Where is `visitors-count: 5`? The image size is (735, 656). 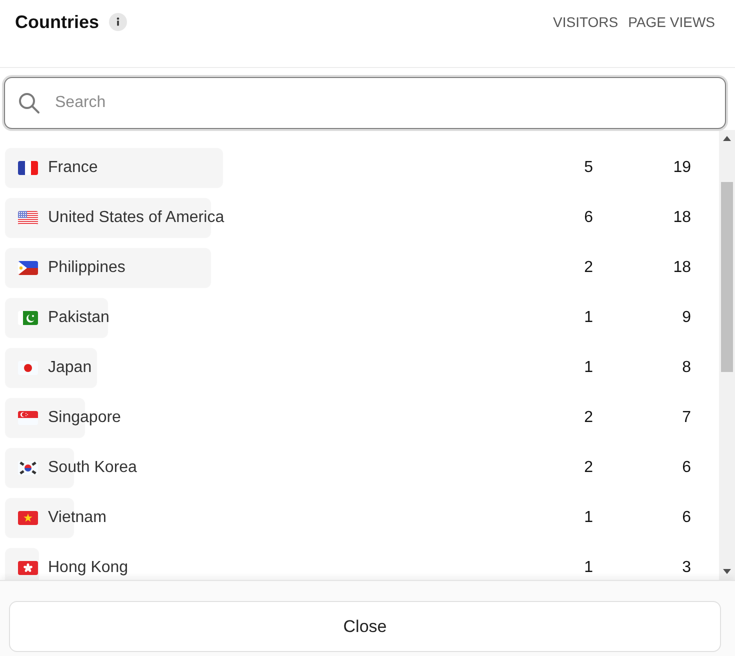
visitors-count: 5 is located at coordinates (588, 168).